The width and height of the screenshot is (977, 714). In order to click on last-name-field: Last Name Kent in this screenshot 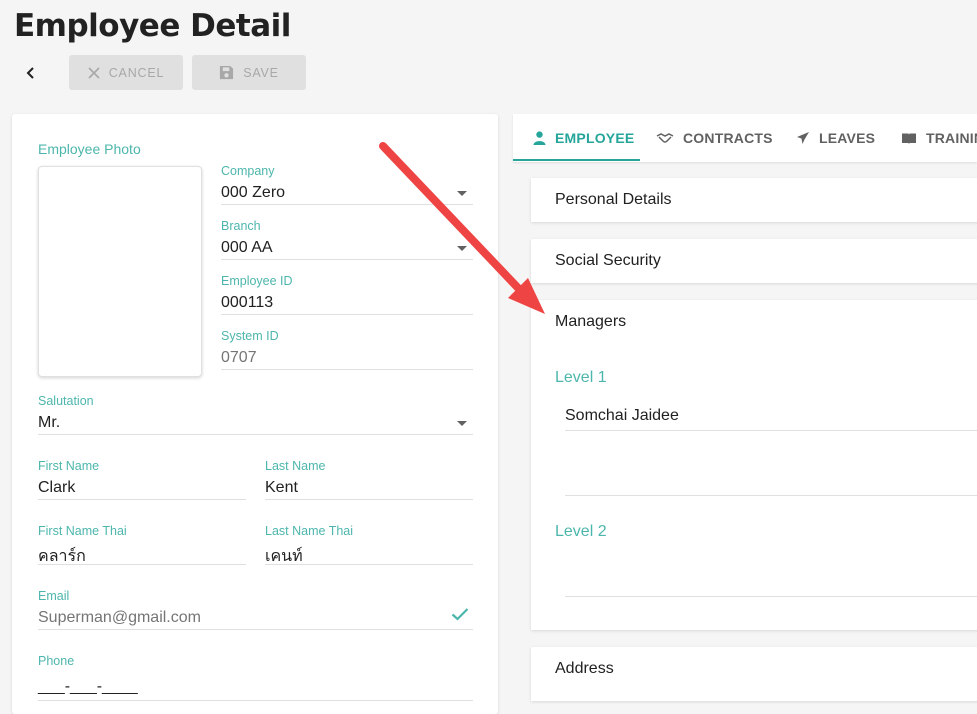, I will do `click(369, 481)`.